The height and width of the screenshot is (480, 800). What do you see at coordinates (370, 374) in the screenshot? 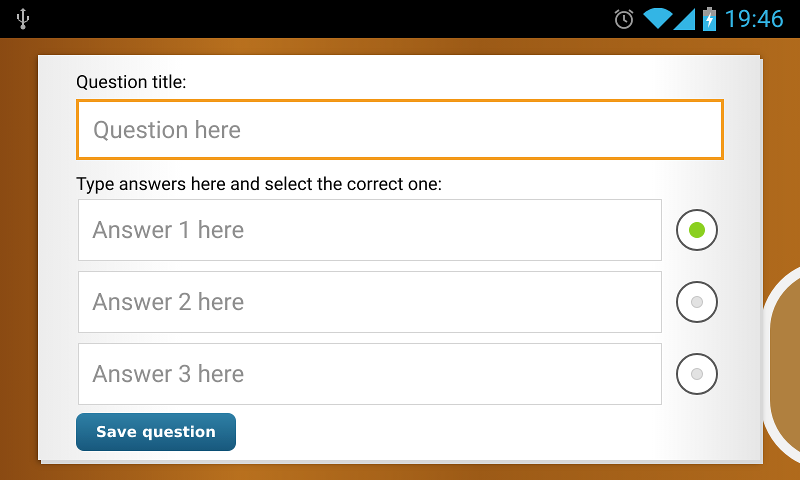
I see `answer-input-field: Answer 3 here` at bounding box center [370, 374].